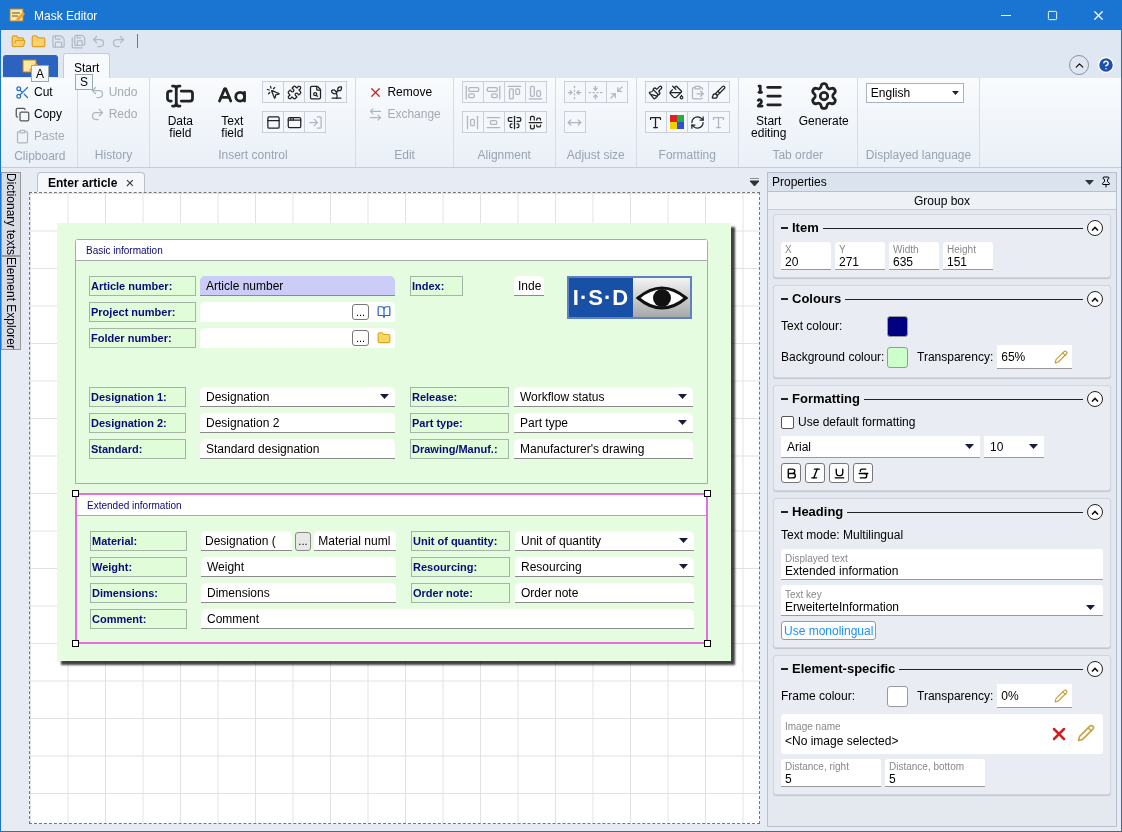 The height and width of the screenshot is (832, 1122). I want to click on text-input: Designation (, so click(246, 541).